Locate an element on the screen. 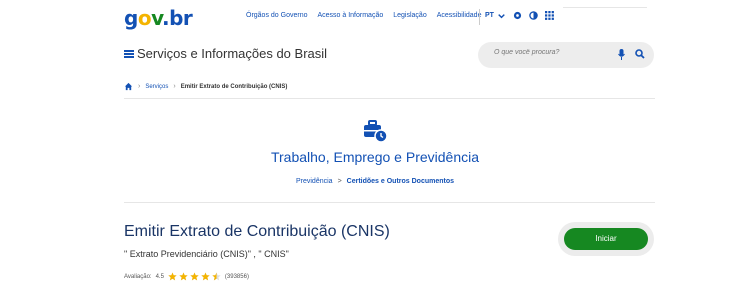 The image size is (750, 292). link-legislacao: Legislação is located at coordinates (409, 15).